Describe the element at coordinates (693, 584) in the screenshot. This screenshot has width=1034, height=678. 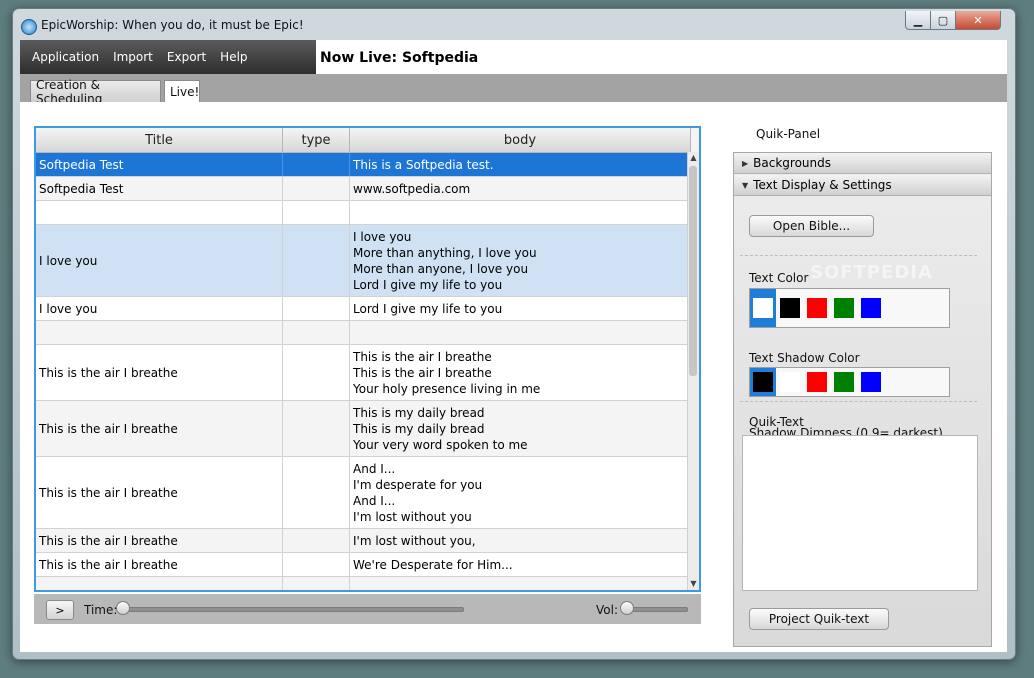
I see `scroll-down-icon: ▼` at that location.